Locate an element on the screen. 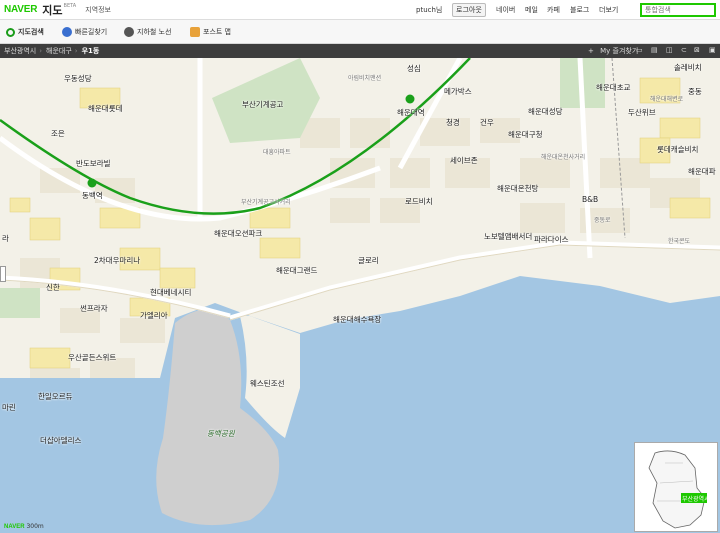 This screenshot has height=533, width=720. crumb-dong: 우1동 is located at coordinates (91, 51).